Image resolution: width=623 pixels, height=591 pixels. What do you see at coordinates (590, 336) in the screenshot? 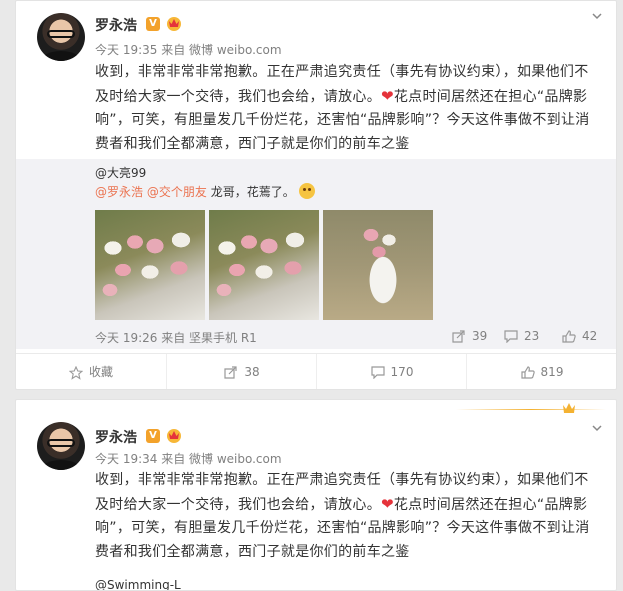
I see `like-count: 42` at bounding box center [590, 336].